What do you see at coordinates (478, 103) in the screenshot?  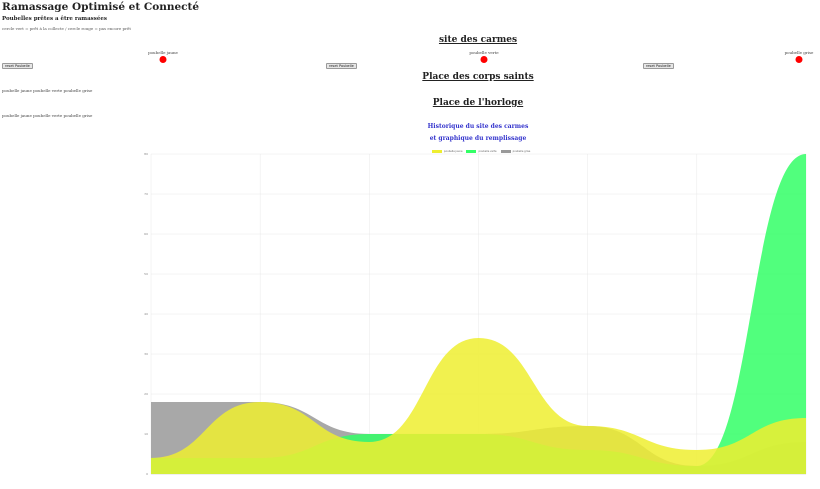 I see `site-title-horloge: Place de l'horloge` at bounding box center [478, 103].